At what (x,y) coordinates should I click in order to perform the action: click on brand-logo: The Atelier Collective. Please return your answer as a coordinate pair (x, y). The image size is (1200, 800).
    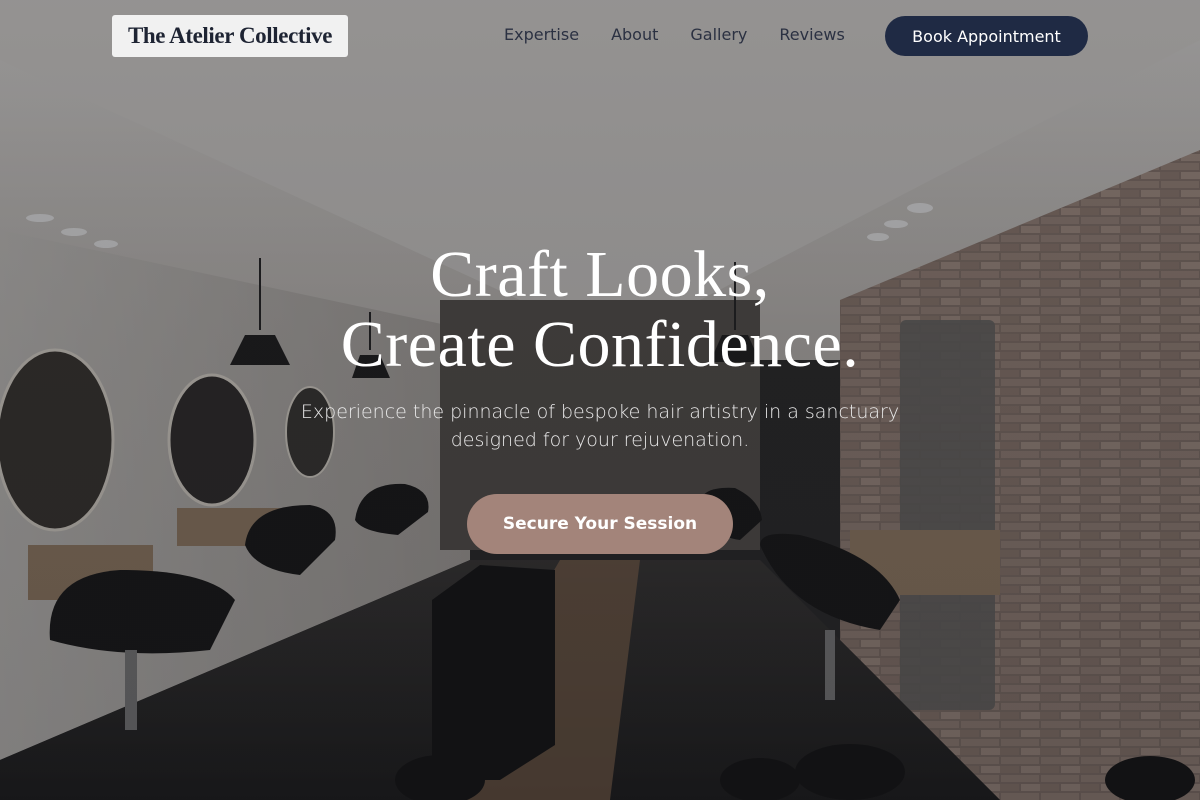
    Looking at the image, I should click on (230, 36).